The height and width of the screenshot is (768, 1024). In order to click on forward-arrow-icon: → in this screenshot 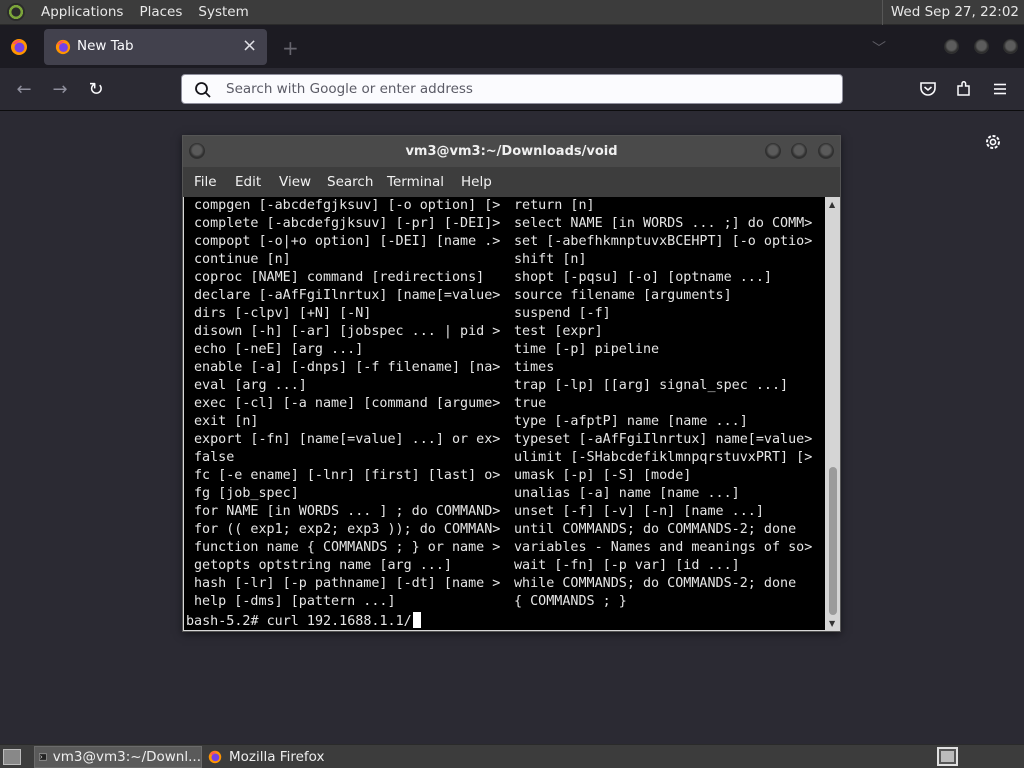, I will do `click(60, 90)`.